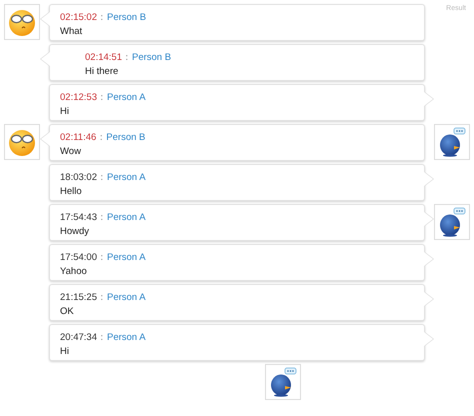 The width and height of the screenshot is (474, 416). Describe the element at coordinates (78, 177) in the screenshot. I see `timestamp: 18:03:02` at that location.